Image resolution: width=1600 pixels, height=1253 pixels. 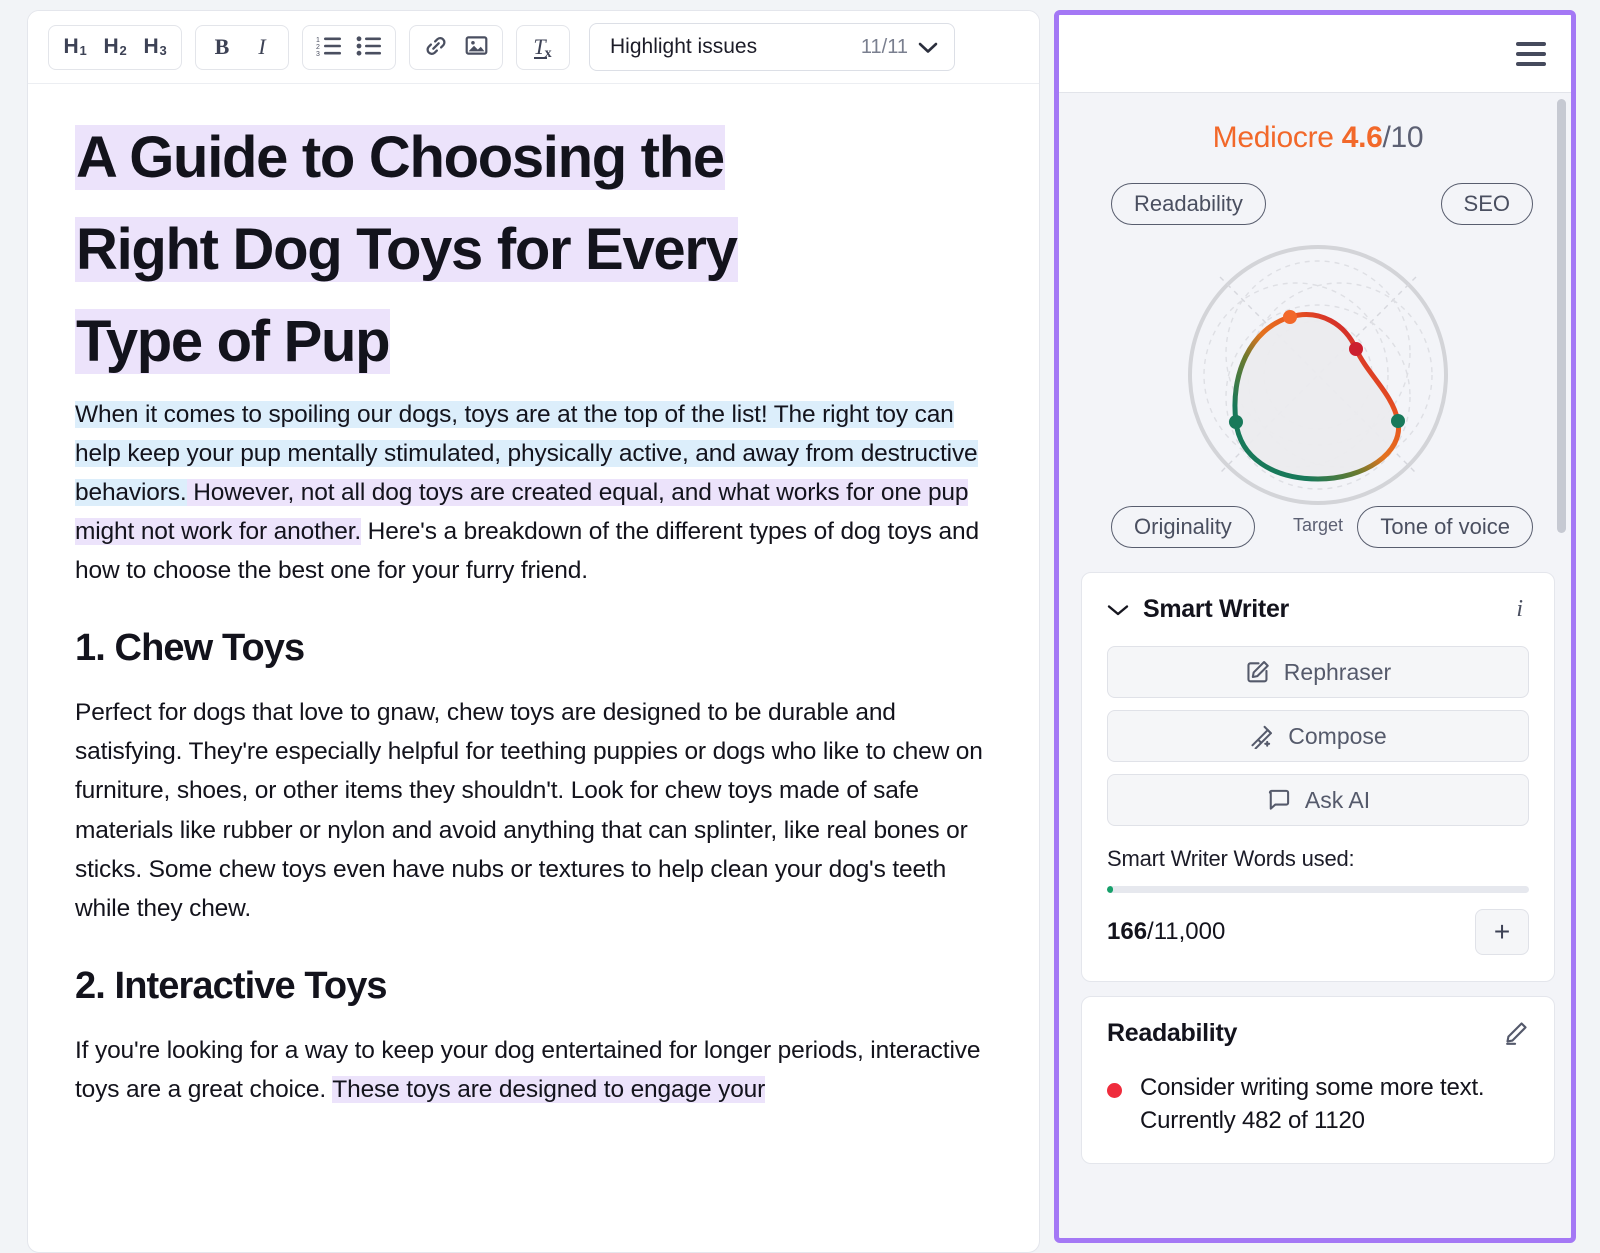 What do you see at coordinates (1315, 54) in the screenshot?
I see `sidebar-header` at bounding box center [1315, 54].